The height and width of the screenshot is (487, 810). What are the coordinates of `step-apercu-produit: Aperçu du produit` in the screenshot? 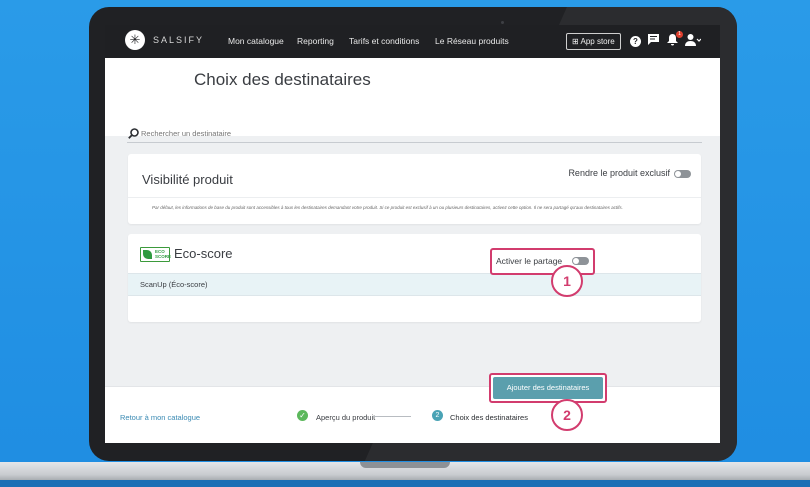 It's located at (345, 417).